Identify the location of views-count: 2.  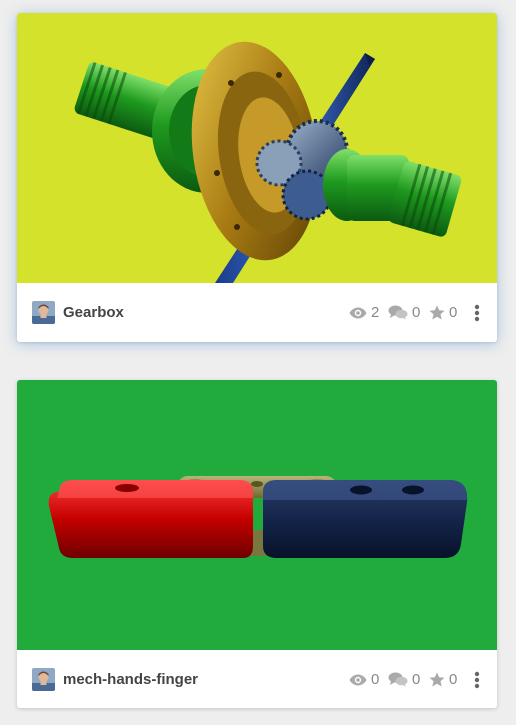
(375, 312).